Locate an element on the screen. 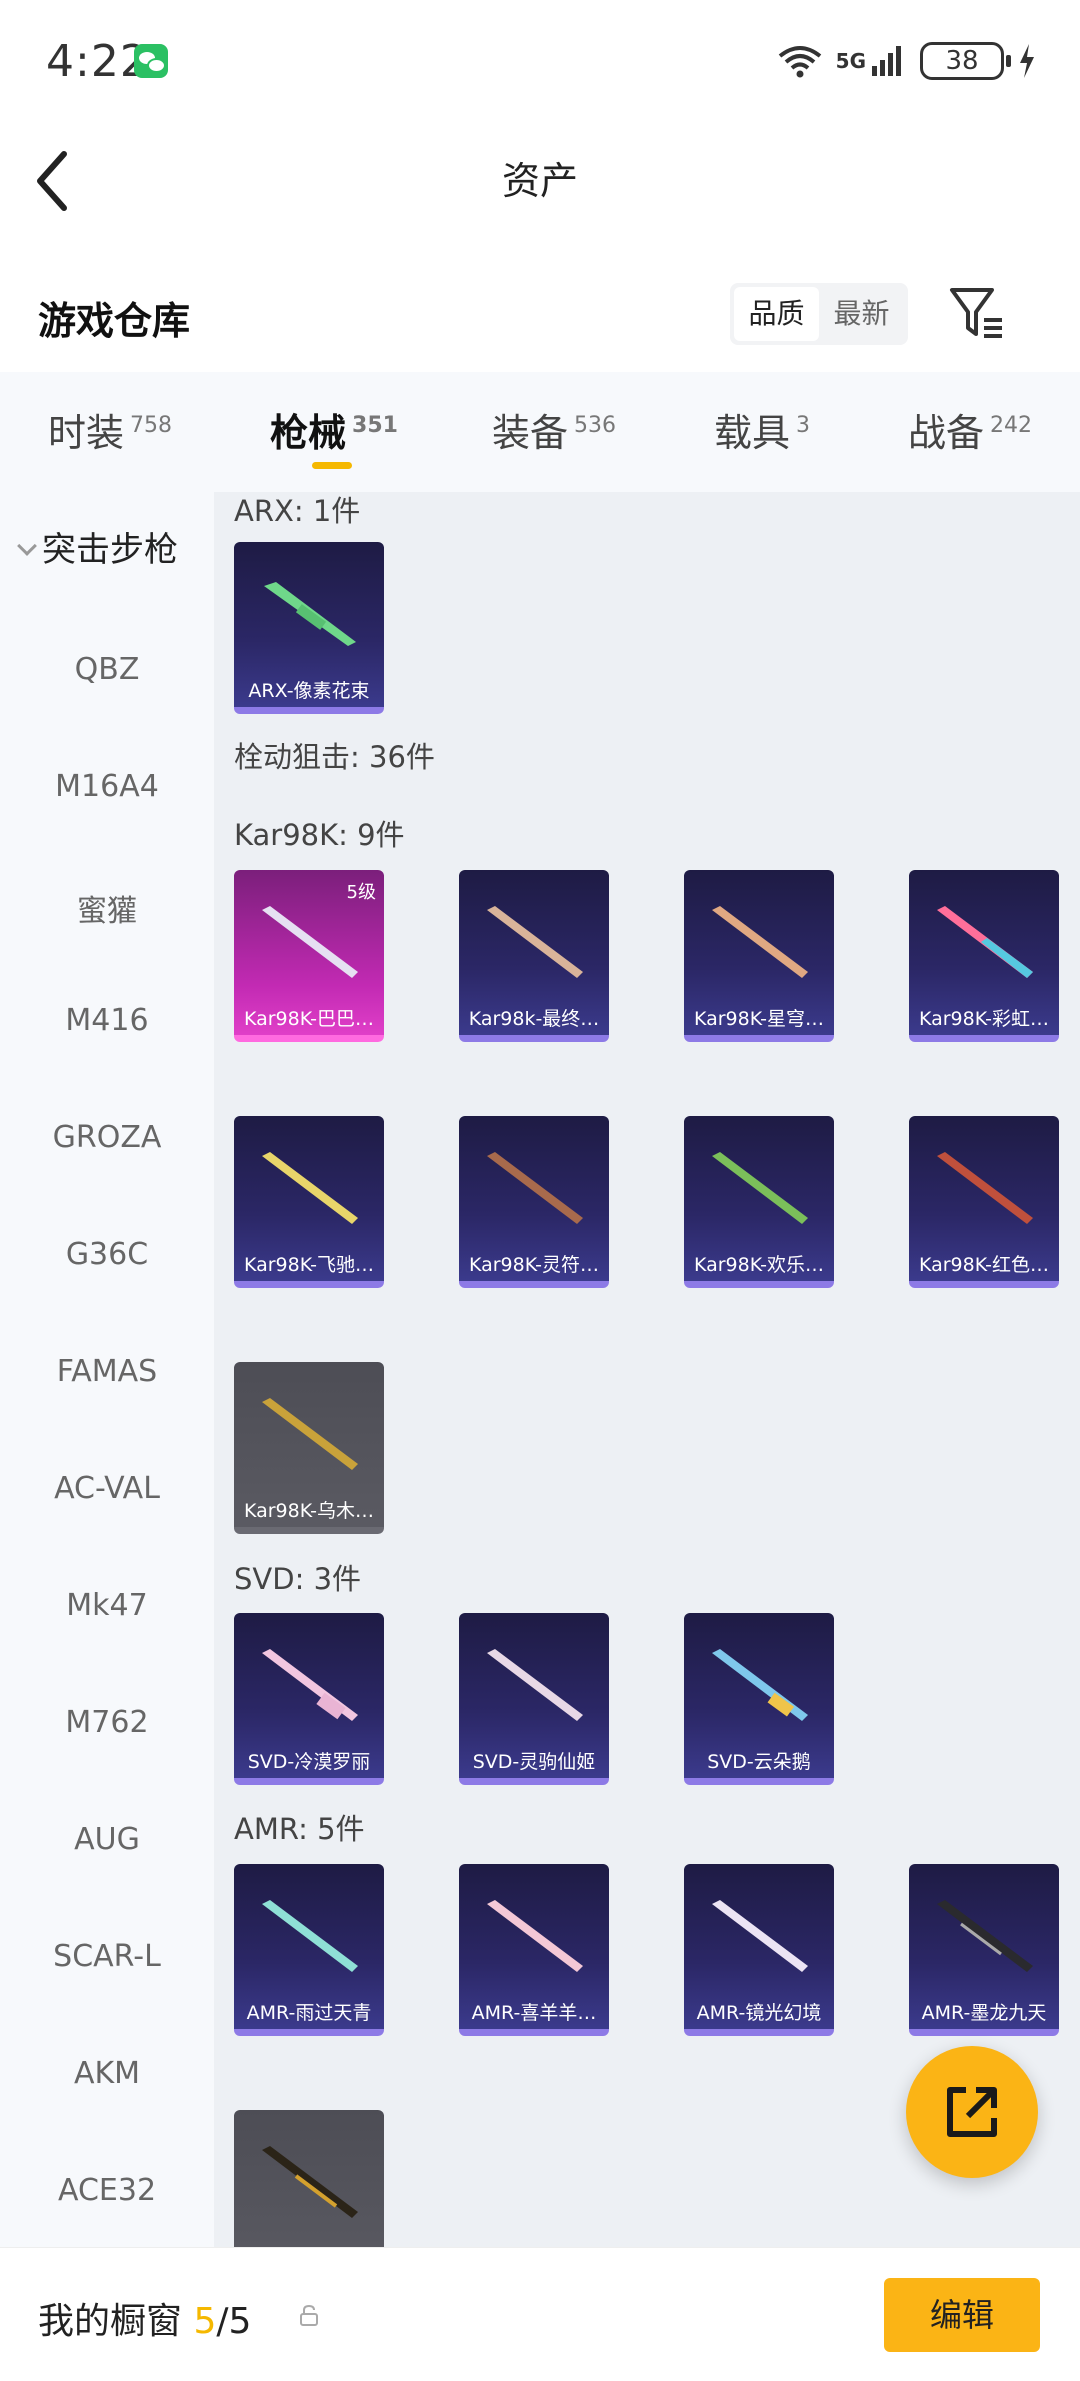 Image resolution: width=1080 pixels, height=2381 pixels. status-bar: 4:22 5G 38 is located at coordinates (540, 60).